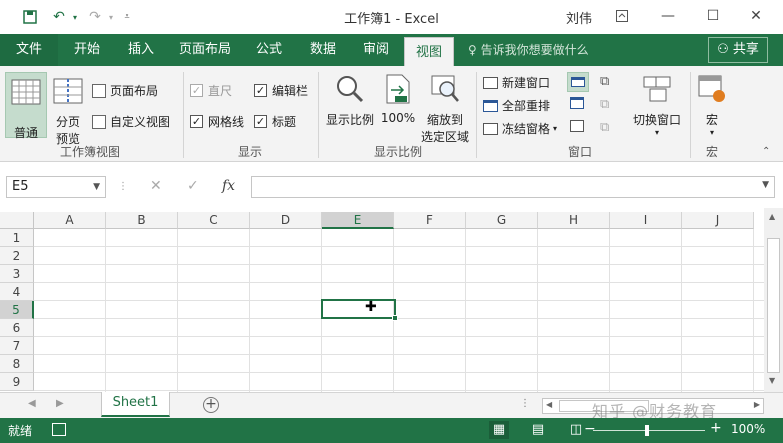 Image resolution: width=783 pixels, height=443 pixels. Describe the element at coordinates (772, 216) in the screenshot. I see `scroll-up-icon: ▲` at that location.